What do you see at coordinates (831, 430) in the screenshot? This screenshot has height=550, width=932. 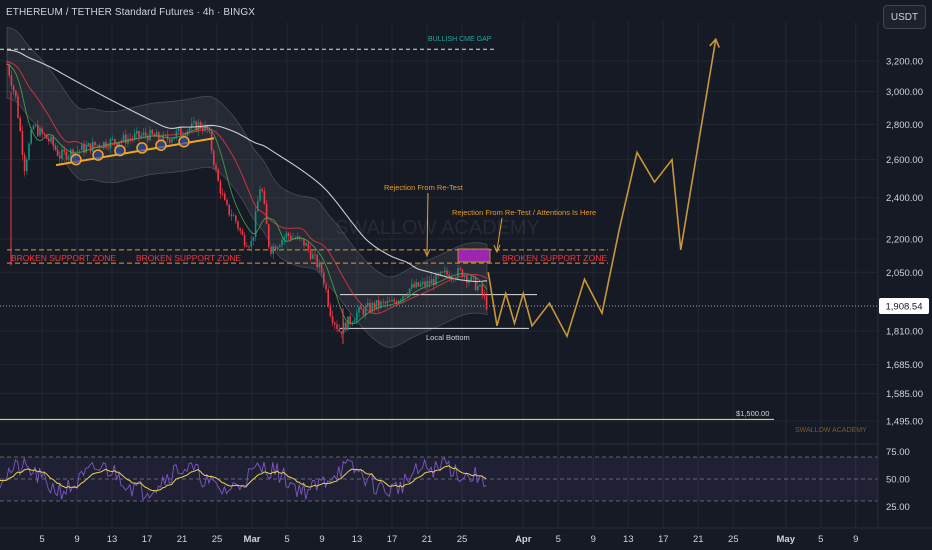 I see `footer-brand: SWALLOW ACADEMY` at bounding box center [831, 430].